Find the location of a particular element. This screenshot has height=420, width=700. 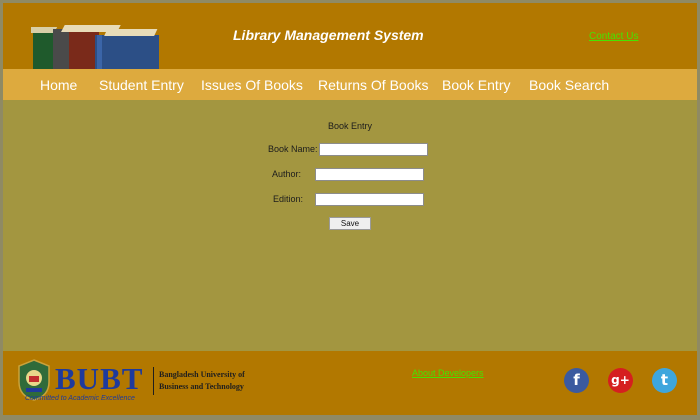

university-name-line2: Business and Technology is located at coordinates (201, 386).